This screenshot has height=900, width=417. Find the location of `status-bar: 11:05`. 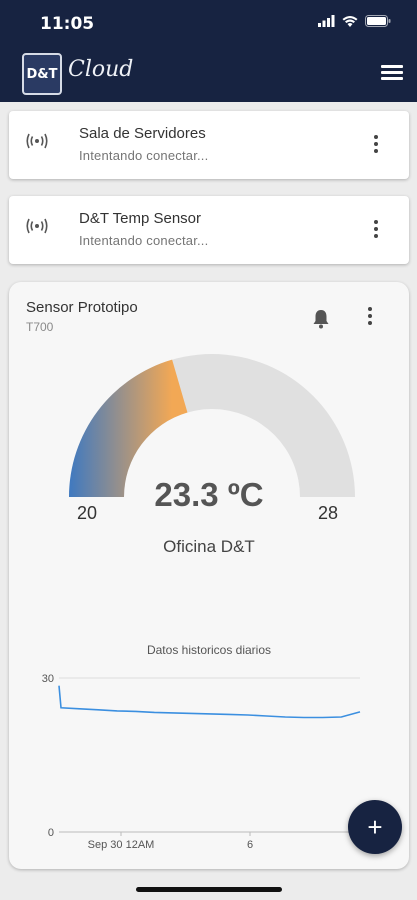

status-bar: 11:05 is located at coordinates (208, 24).